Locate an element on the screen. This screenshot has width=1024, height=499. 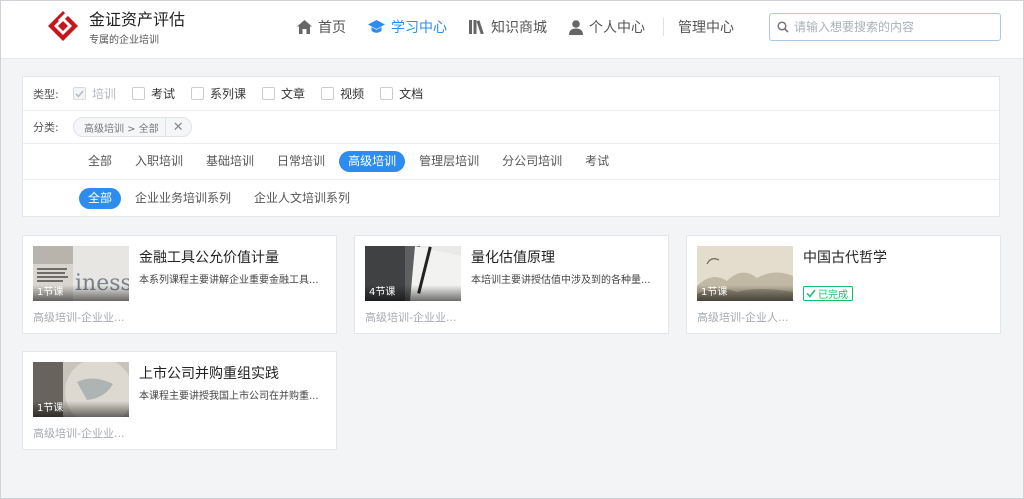
subcategory-pill: 企业人文培训系列 is located at coordinates (302, 198).